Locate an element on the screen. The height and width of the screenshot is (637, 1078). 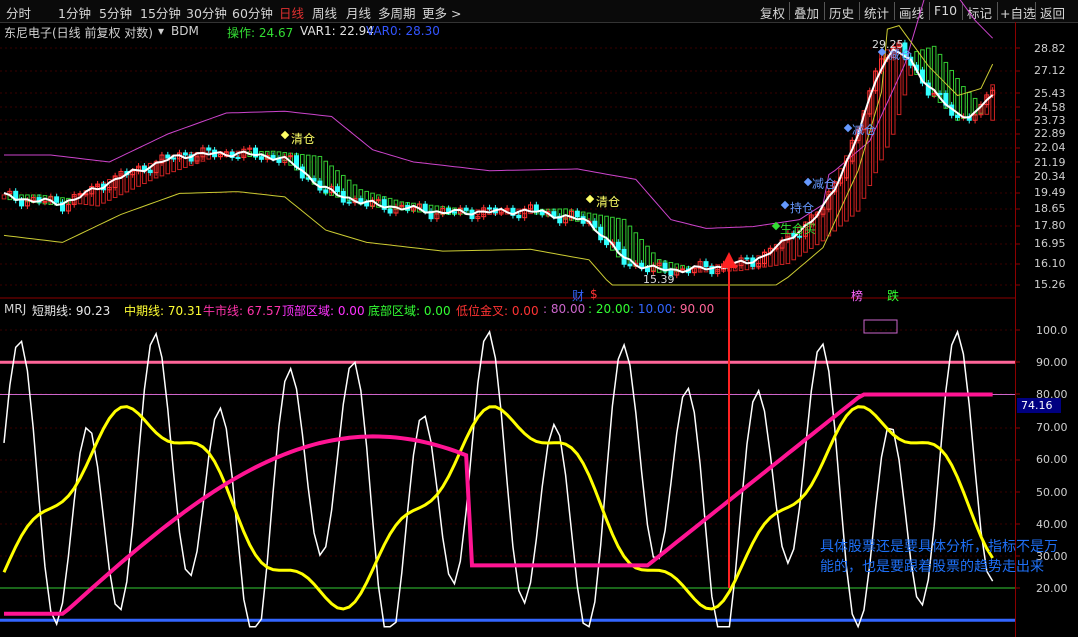
indicator-tick: 20.00 is located at coordinates (1052, 588).